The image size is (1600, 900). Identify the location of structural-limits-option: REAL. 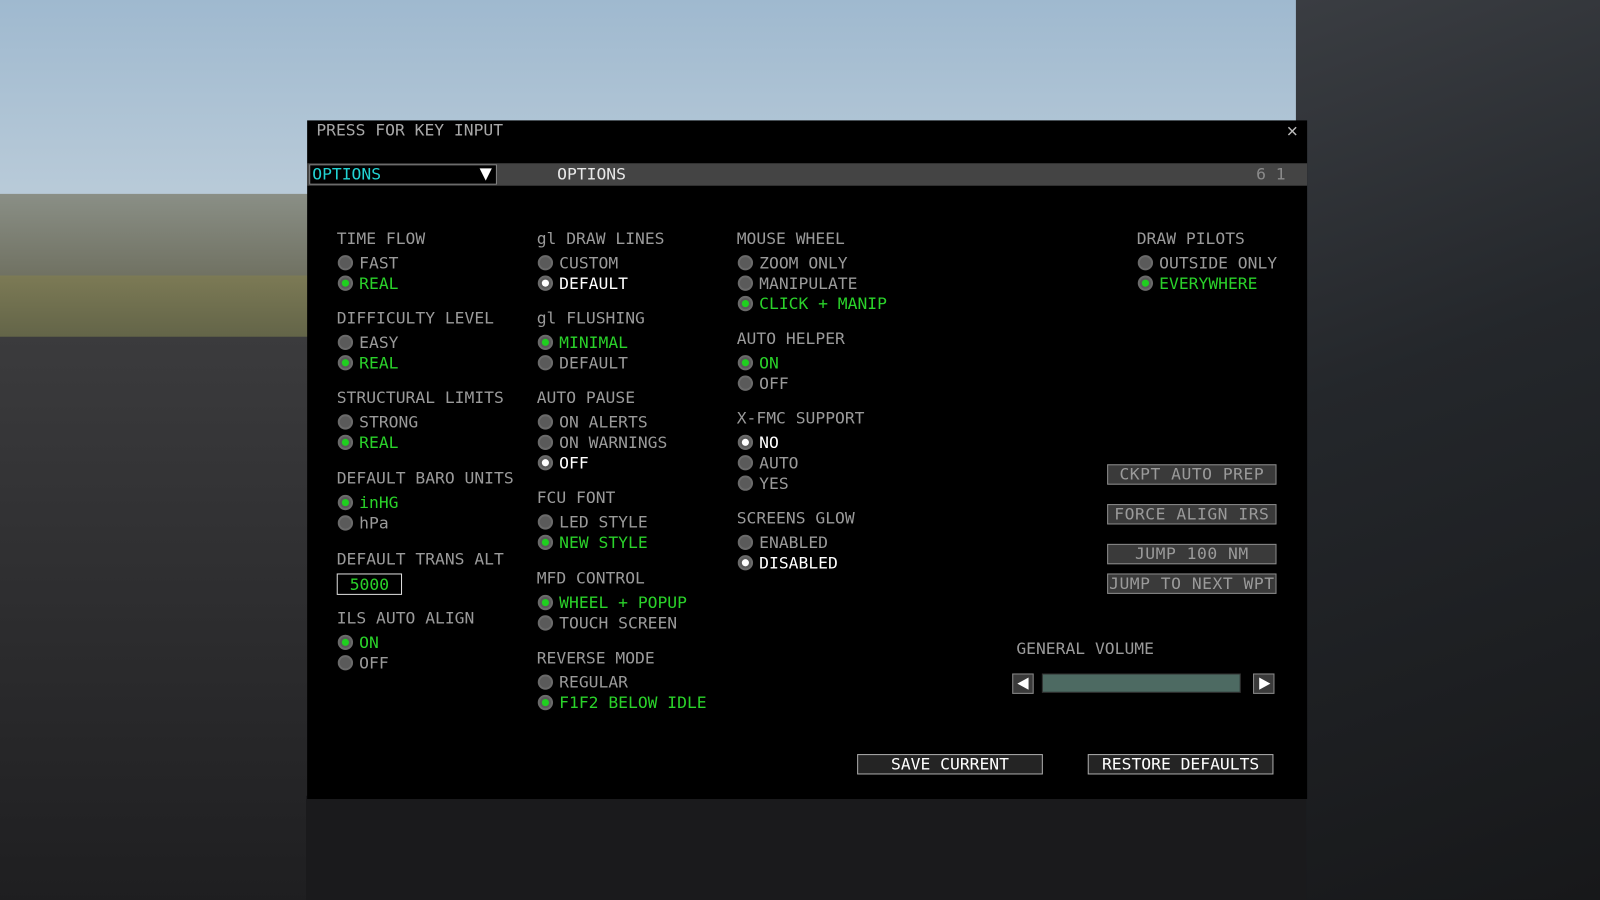
(367, 442).